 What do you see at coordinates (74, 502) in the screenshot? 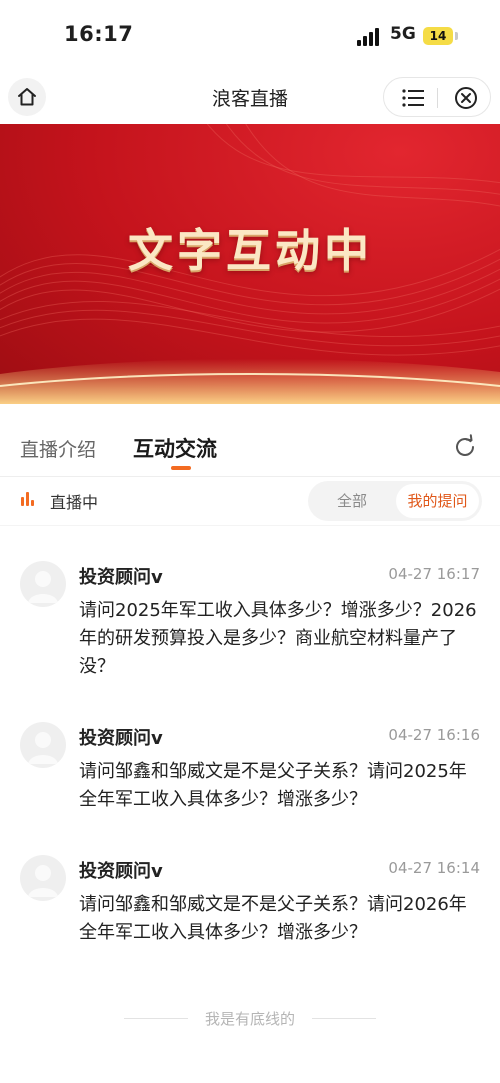
I see `live-status-label: 直播中` at bounding box center [74, 502].